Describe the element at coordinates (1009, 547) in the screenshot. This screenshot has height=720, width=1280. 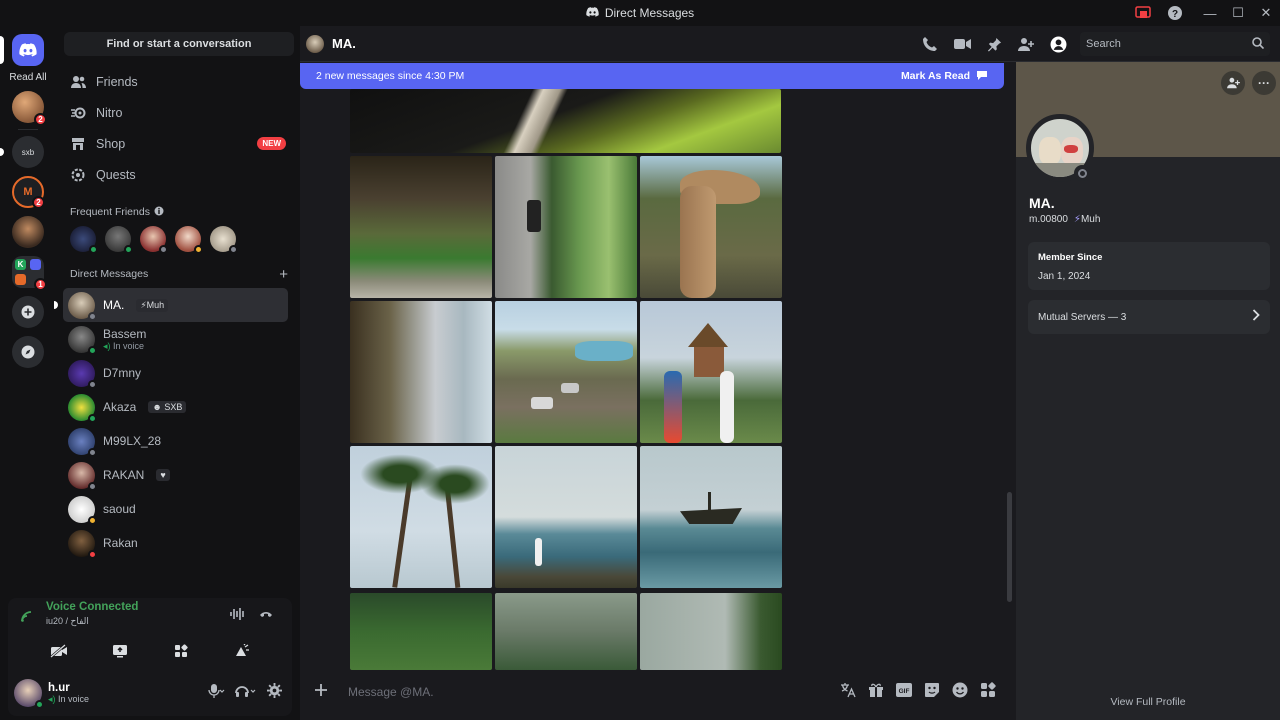
I see `chat-scrollbar` at that location.